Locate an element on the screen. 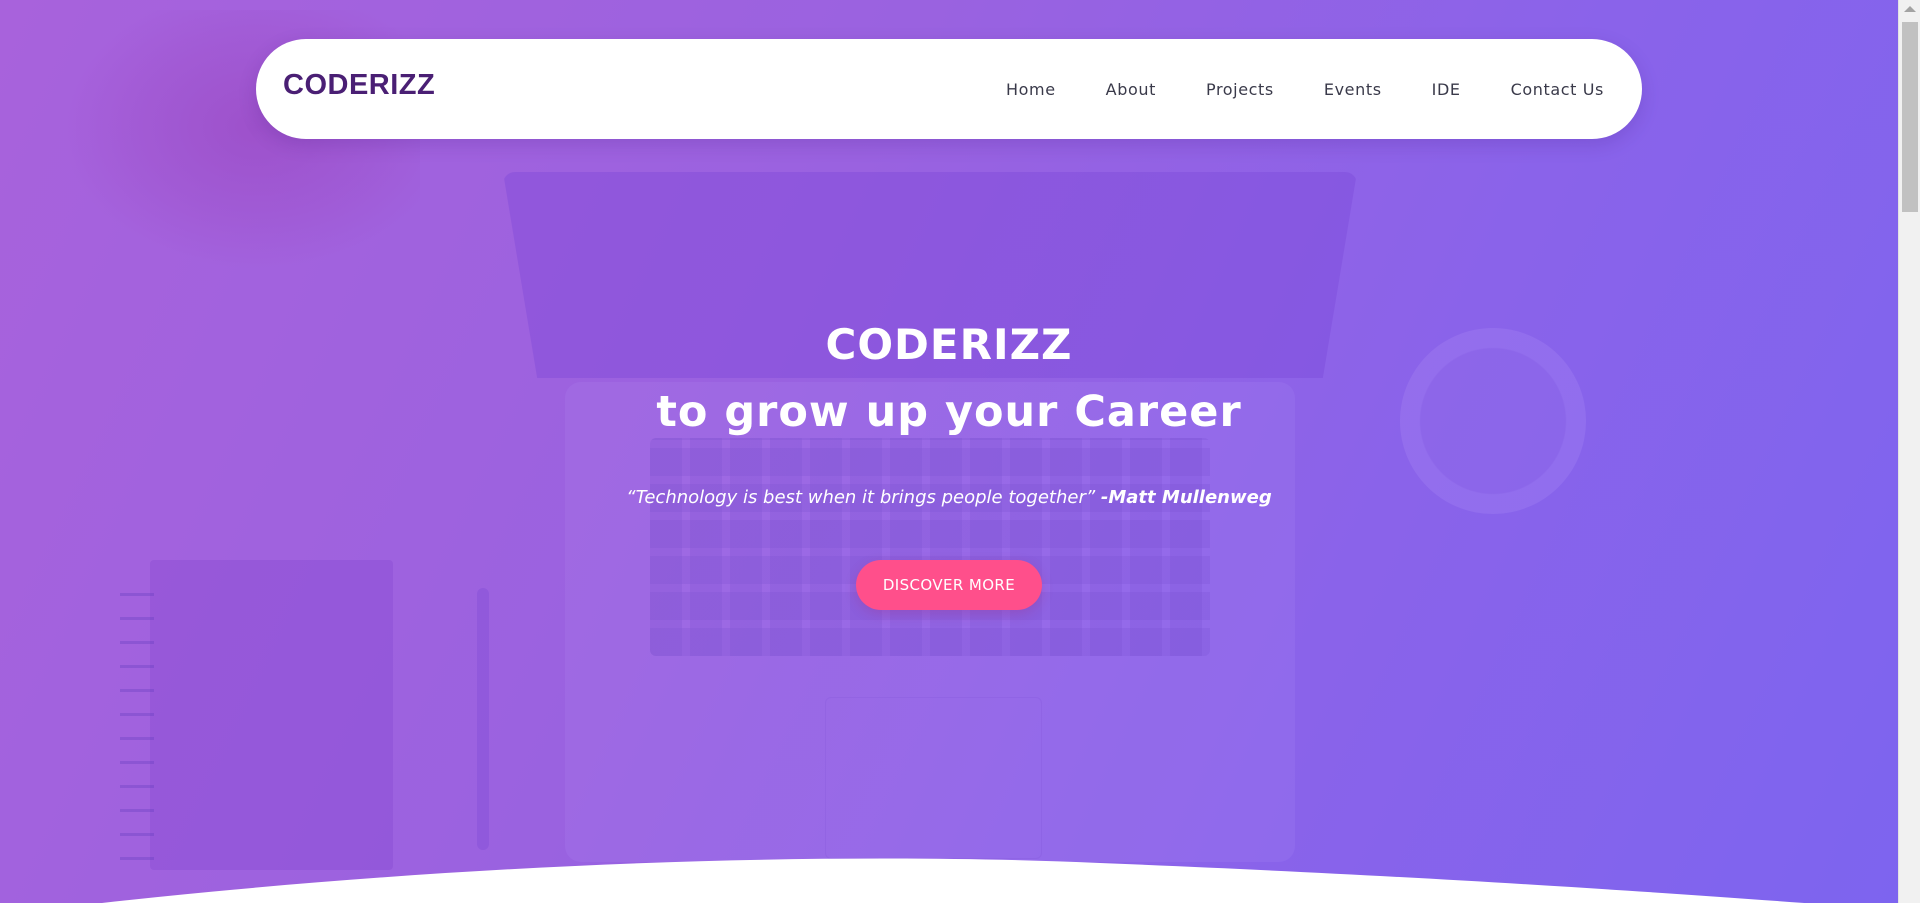 The height and width of the screenshot is (903, 1920). nav-item-projects: Projects is located at coordinates (1240, 89).